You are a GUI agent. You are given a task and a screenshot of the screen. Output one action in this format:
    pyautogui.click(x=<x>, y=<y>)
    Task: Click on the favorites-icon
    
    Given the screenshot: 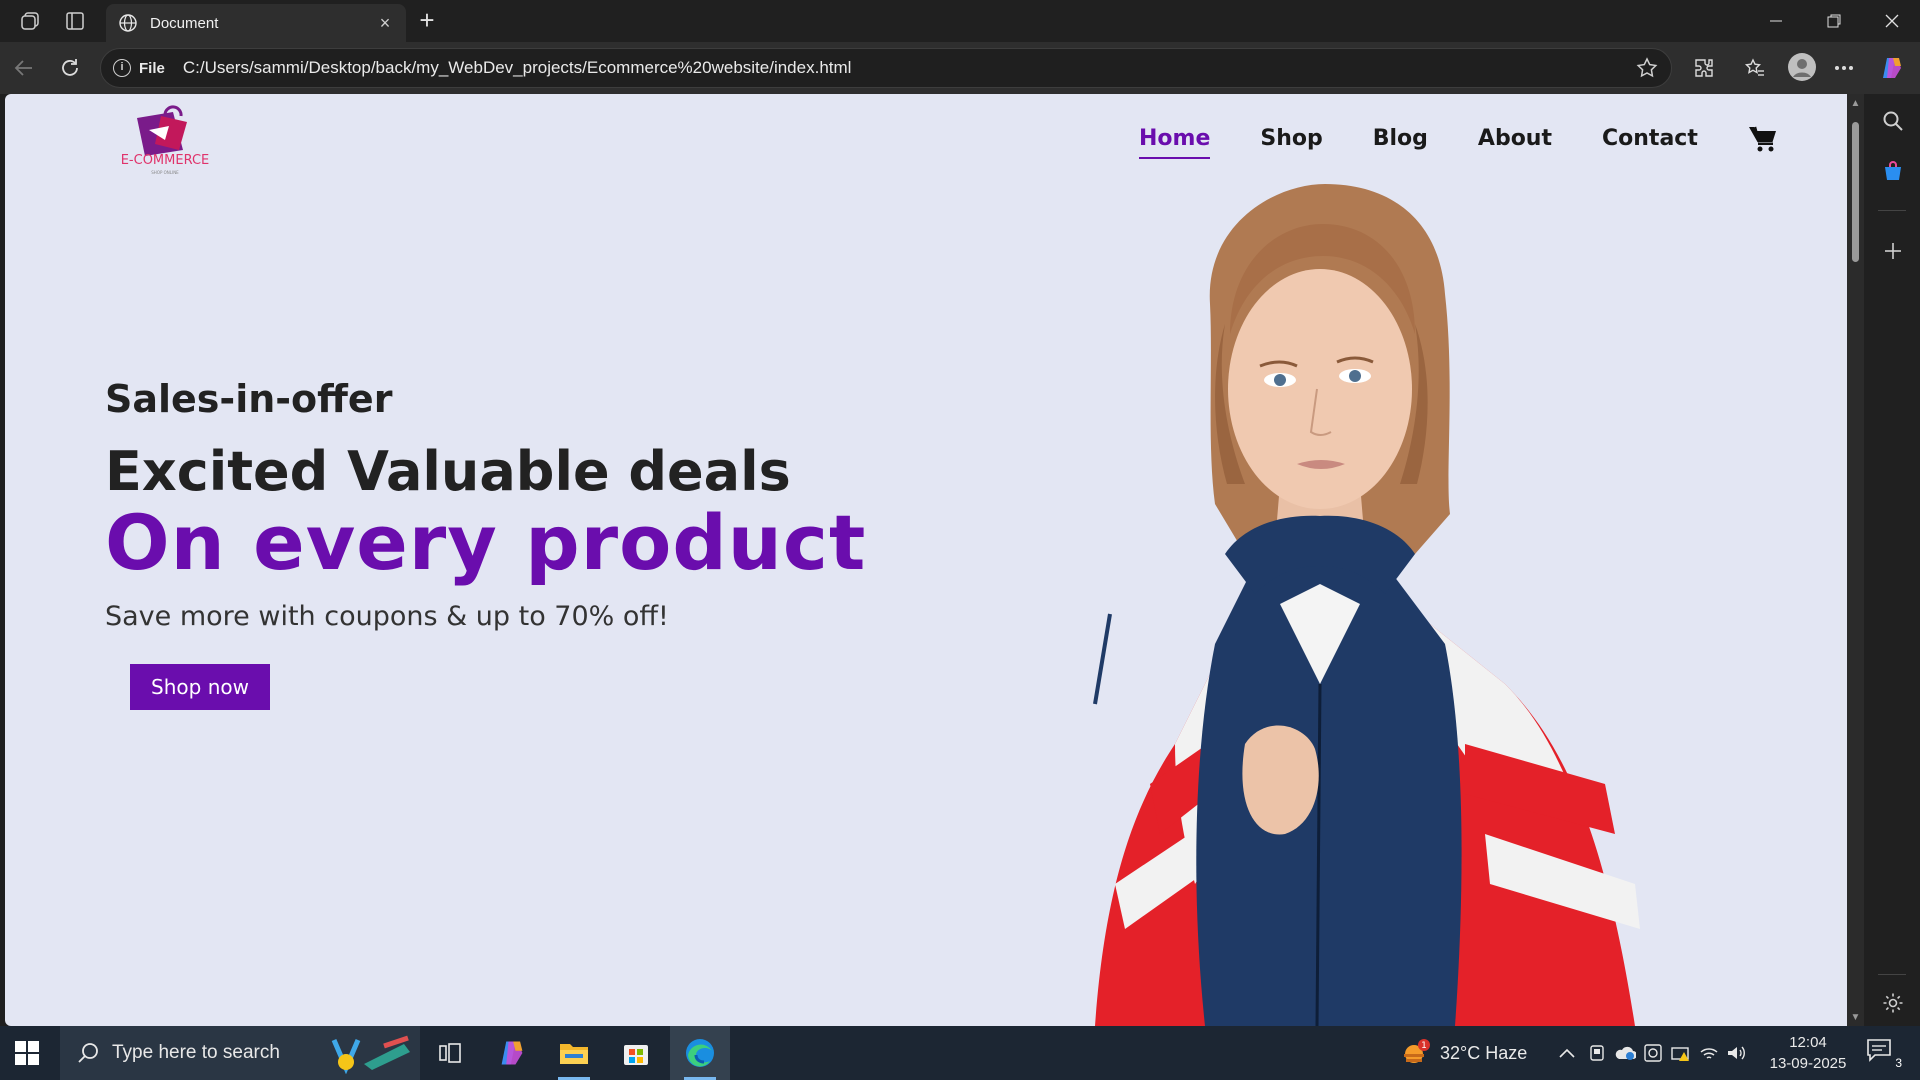 What is the action you would take?
    pyautogui.click(x=1755, y=68)
    